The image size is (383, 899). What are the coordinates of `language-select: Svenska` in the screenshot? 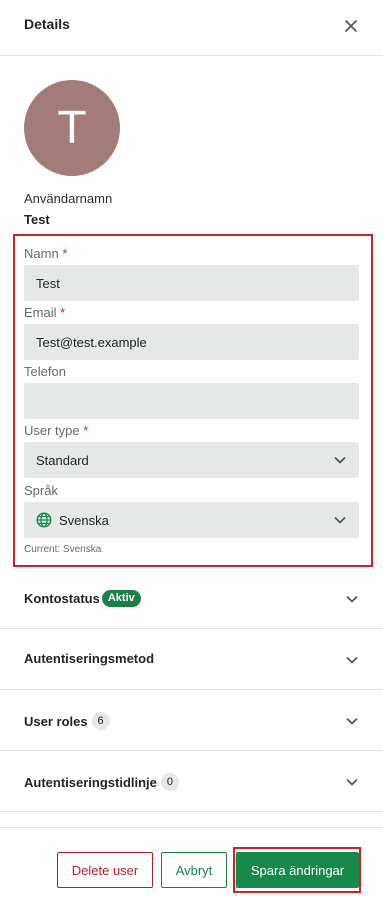 It's located at (191, 520).